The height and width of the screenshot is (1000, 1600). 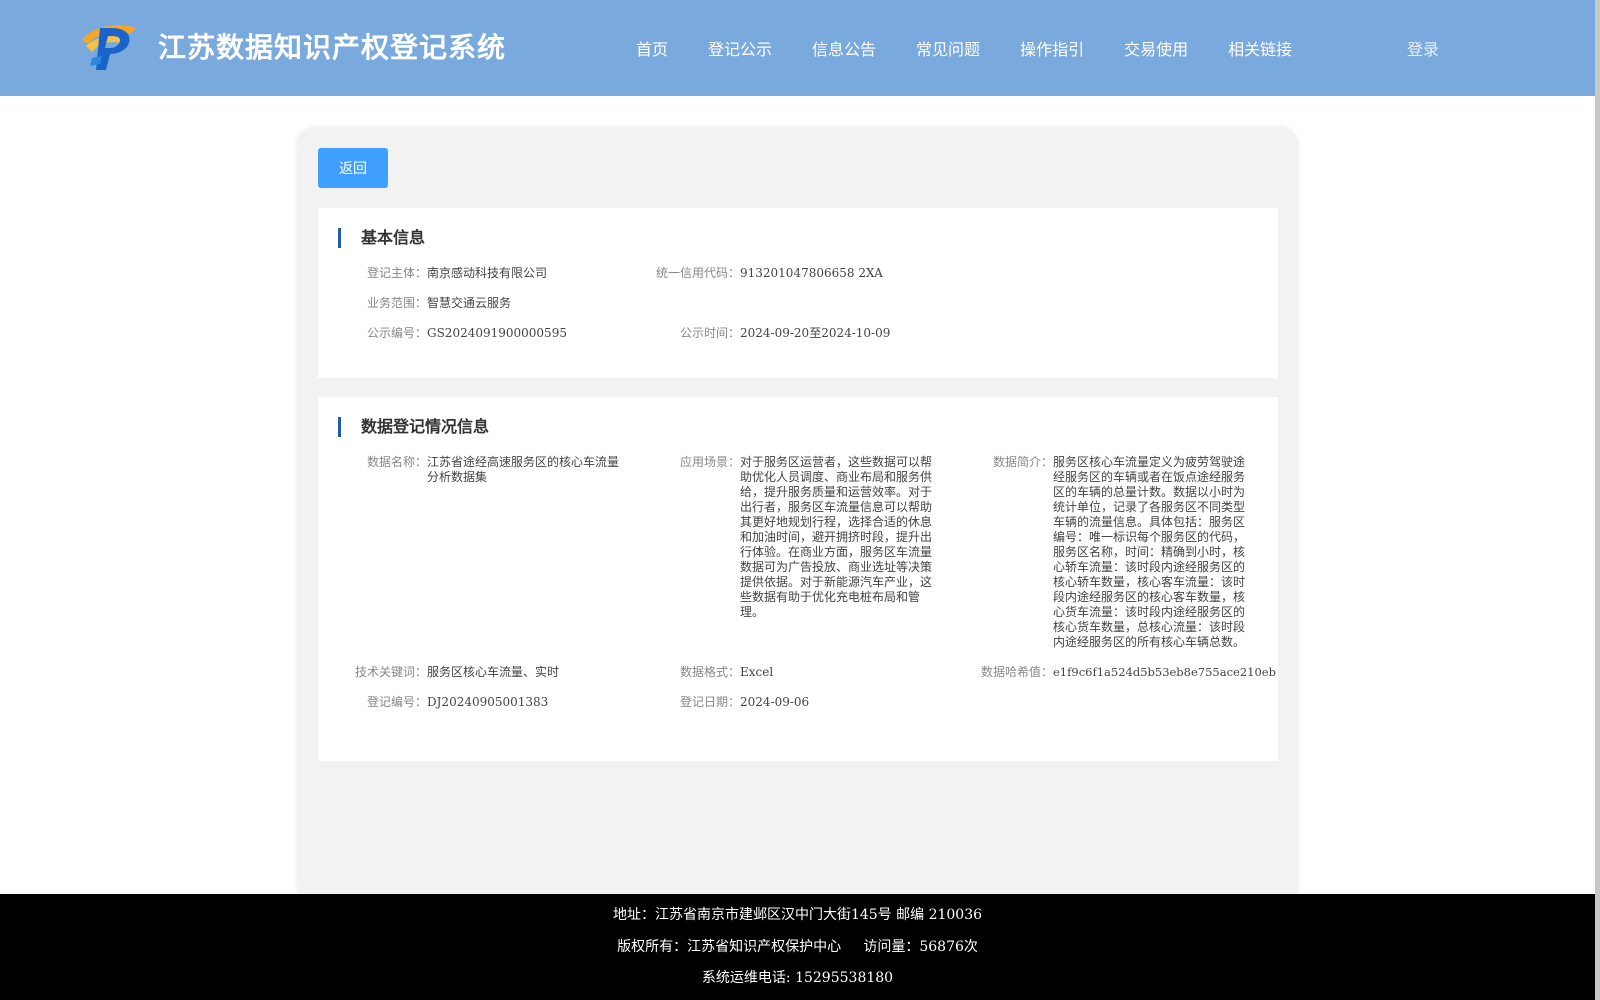 What do you see at coordinates (709, 333) in the screenshot?
I see `field-label: 公示时间：` at bounding box center [709, 333].